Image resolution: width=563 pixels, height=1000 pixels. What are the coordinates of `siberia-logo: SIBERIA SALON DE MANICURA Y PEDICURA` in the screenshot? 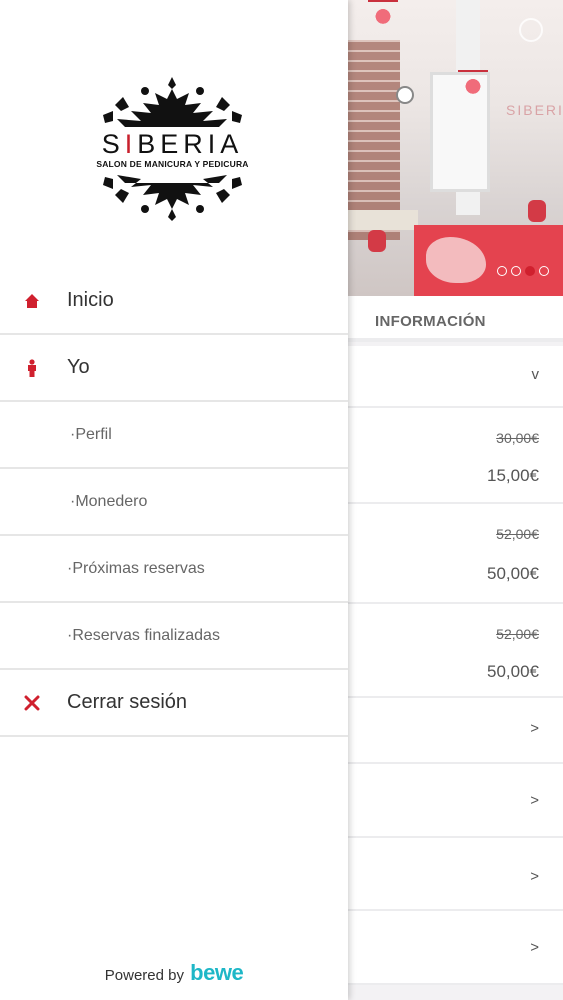 It's located at (172, 150).